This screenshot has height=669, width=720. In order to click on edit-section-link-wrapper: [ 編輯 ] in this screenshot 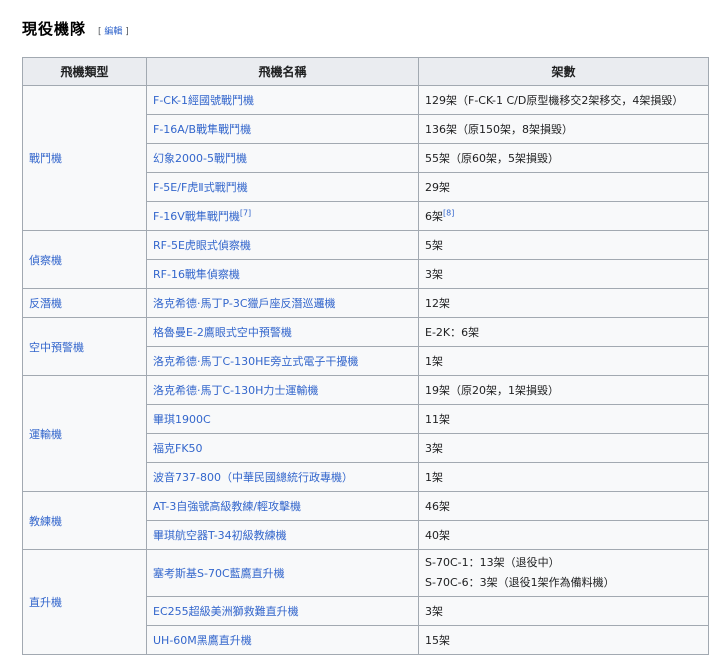, I will do `click(113, 30)`.